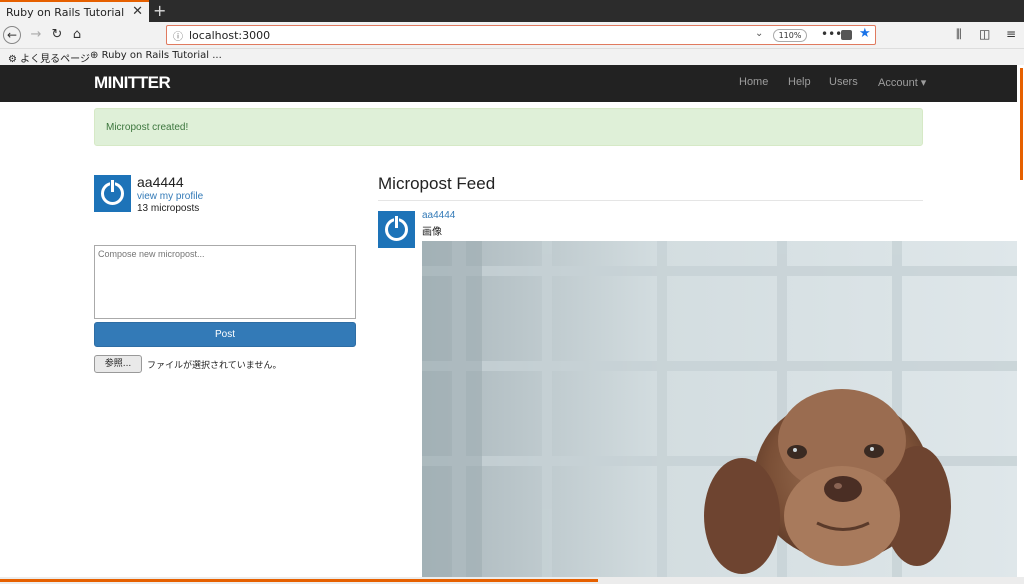  I want to click on chevron-down-icon: ⌄, so click(759, 33).